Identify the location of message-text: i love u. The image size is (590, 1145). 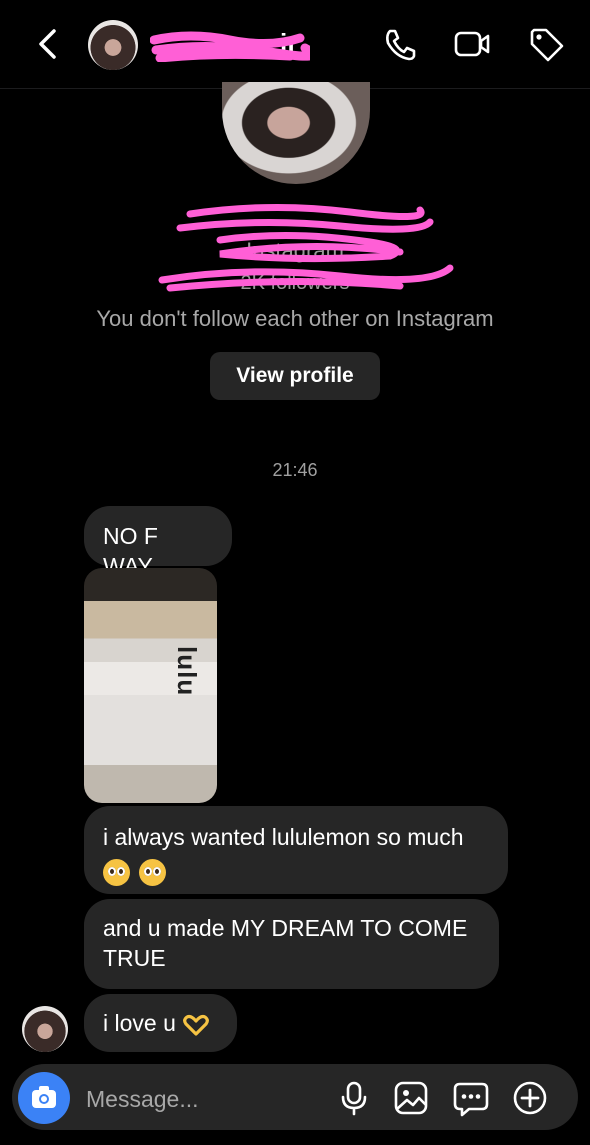
(139, 1023).